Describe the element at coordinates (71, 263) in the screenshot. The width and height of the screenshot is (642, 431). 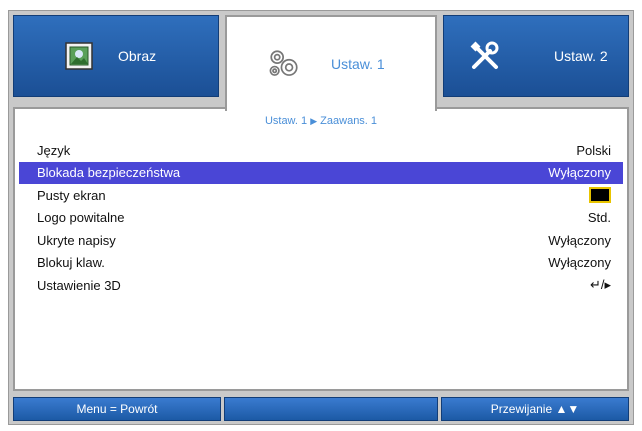
I see `menu-item-label: Blokuj klaw.` at that location.